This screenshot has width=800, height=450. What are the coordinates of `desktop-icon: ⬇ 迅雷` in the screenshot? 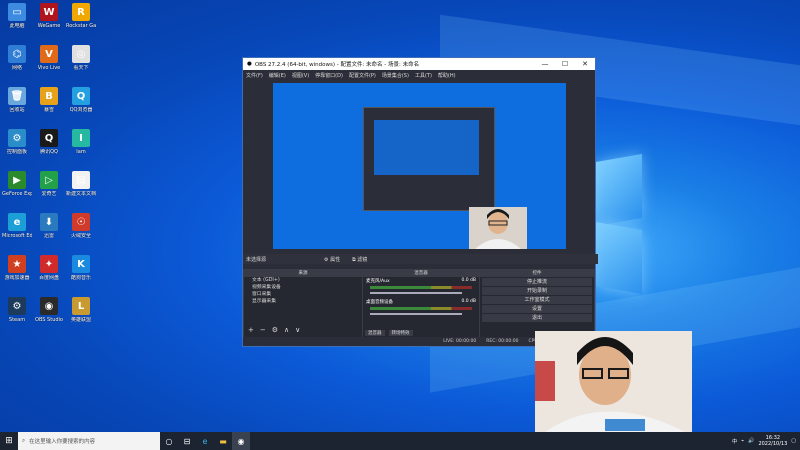 It's located at (49, 226).